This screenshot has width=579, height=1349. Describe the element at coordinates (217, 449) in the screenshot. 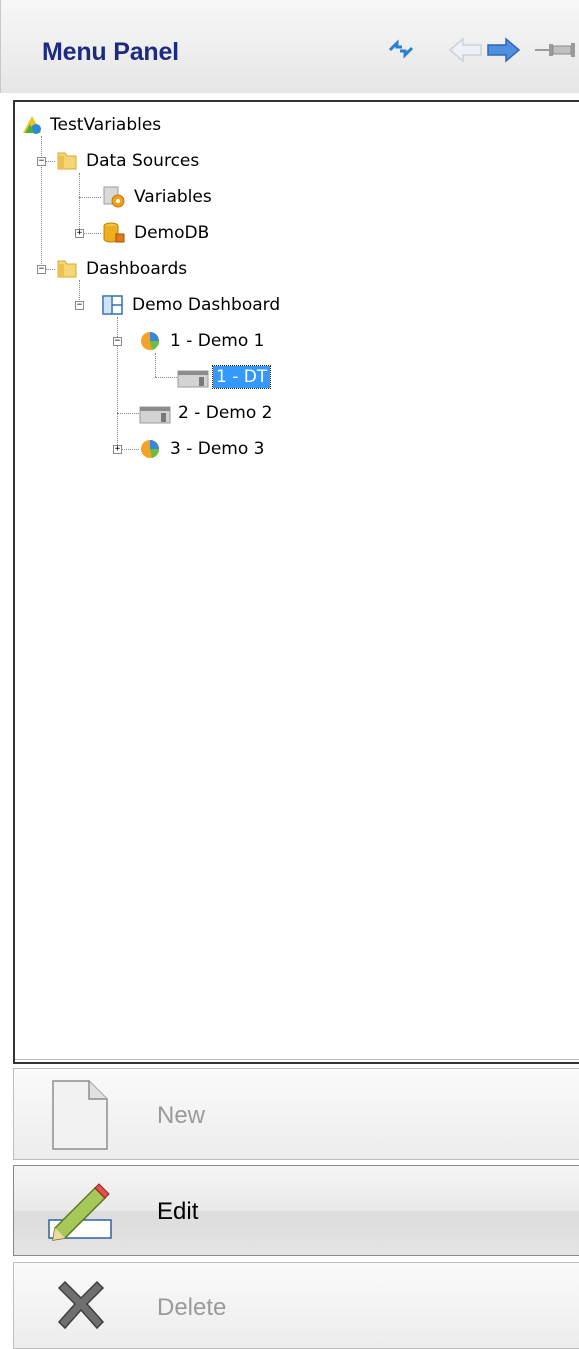

I see `tree-label-demo3: 3 - Demo 3` at that location.